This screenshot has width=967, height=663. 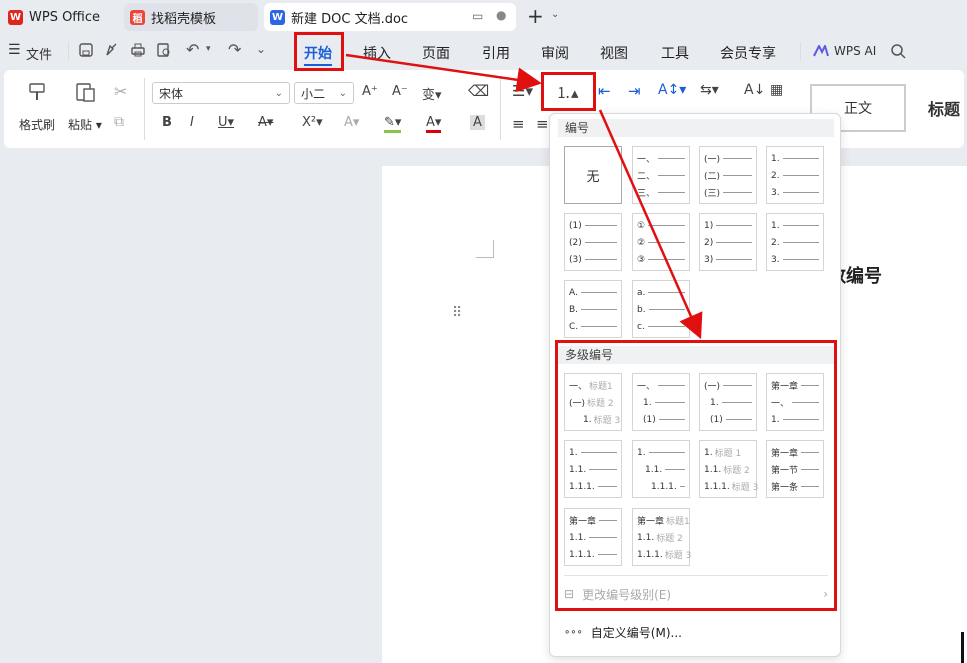 What do you see at coordinates (776, 90) in the screenshot?
I see `show-marks-icon: ▦` at bounding box center [776, 90].